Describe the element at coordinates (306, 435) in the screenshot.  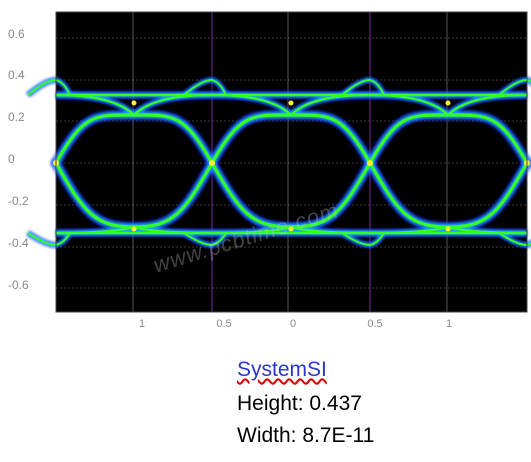
I see `eye-width-value: Width: 8.7E-11` at that location.